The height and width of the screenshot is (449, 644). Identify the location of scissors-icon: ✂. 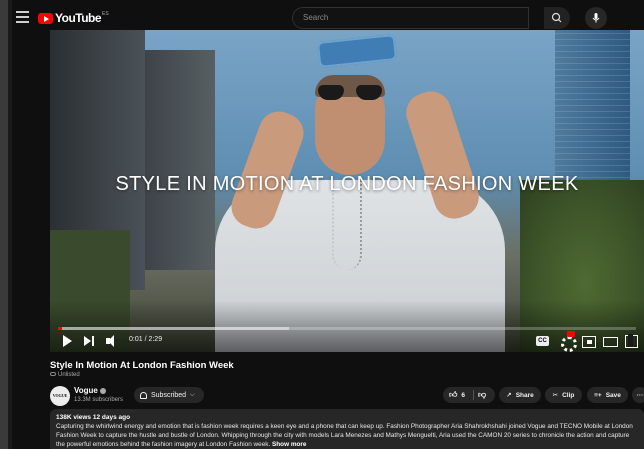
(555, 395).